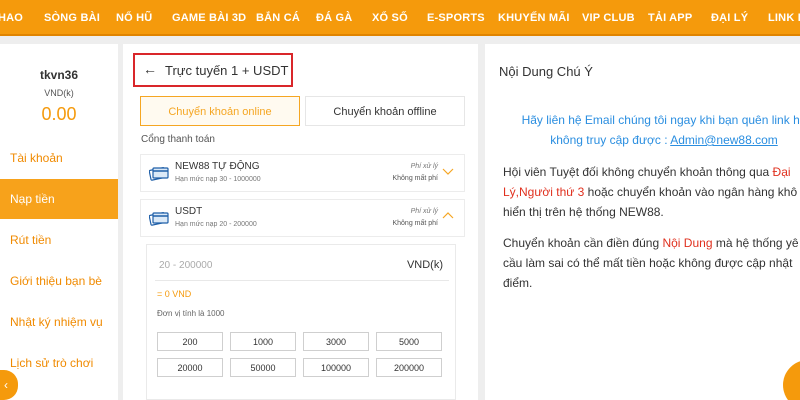 This screenshot has width=800, height=400. I want to click on notice-contact-line2: không truy cập được : Admin@new88.com, so click(649, 140).